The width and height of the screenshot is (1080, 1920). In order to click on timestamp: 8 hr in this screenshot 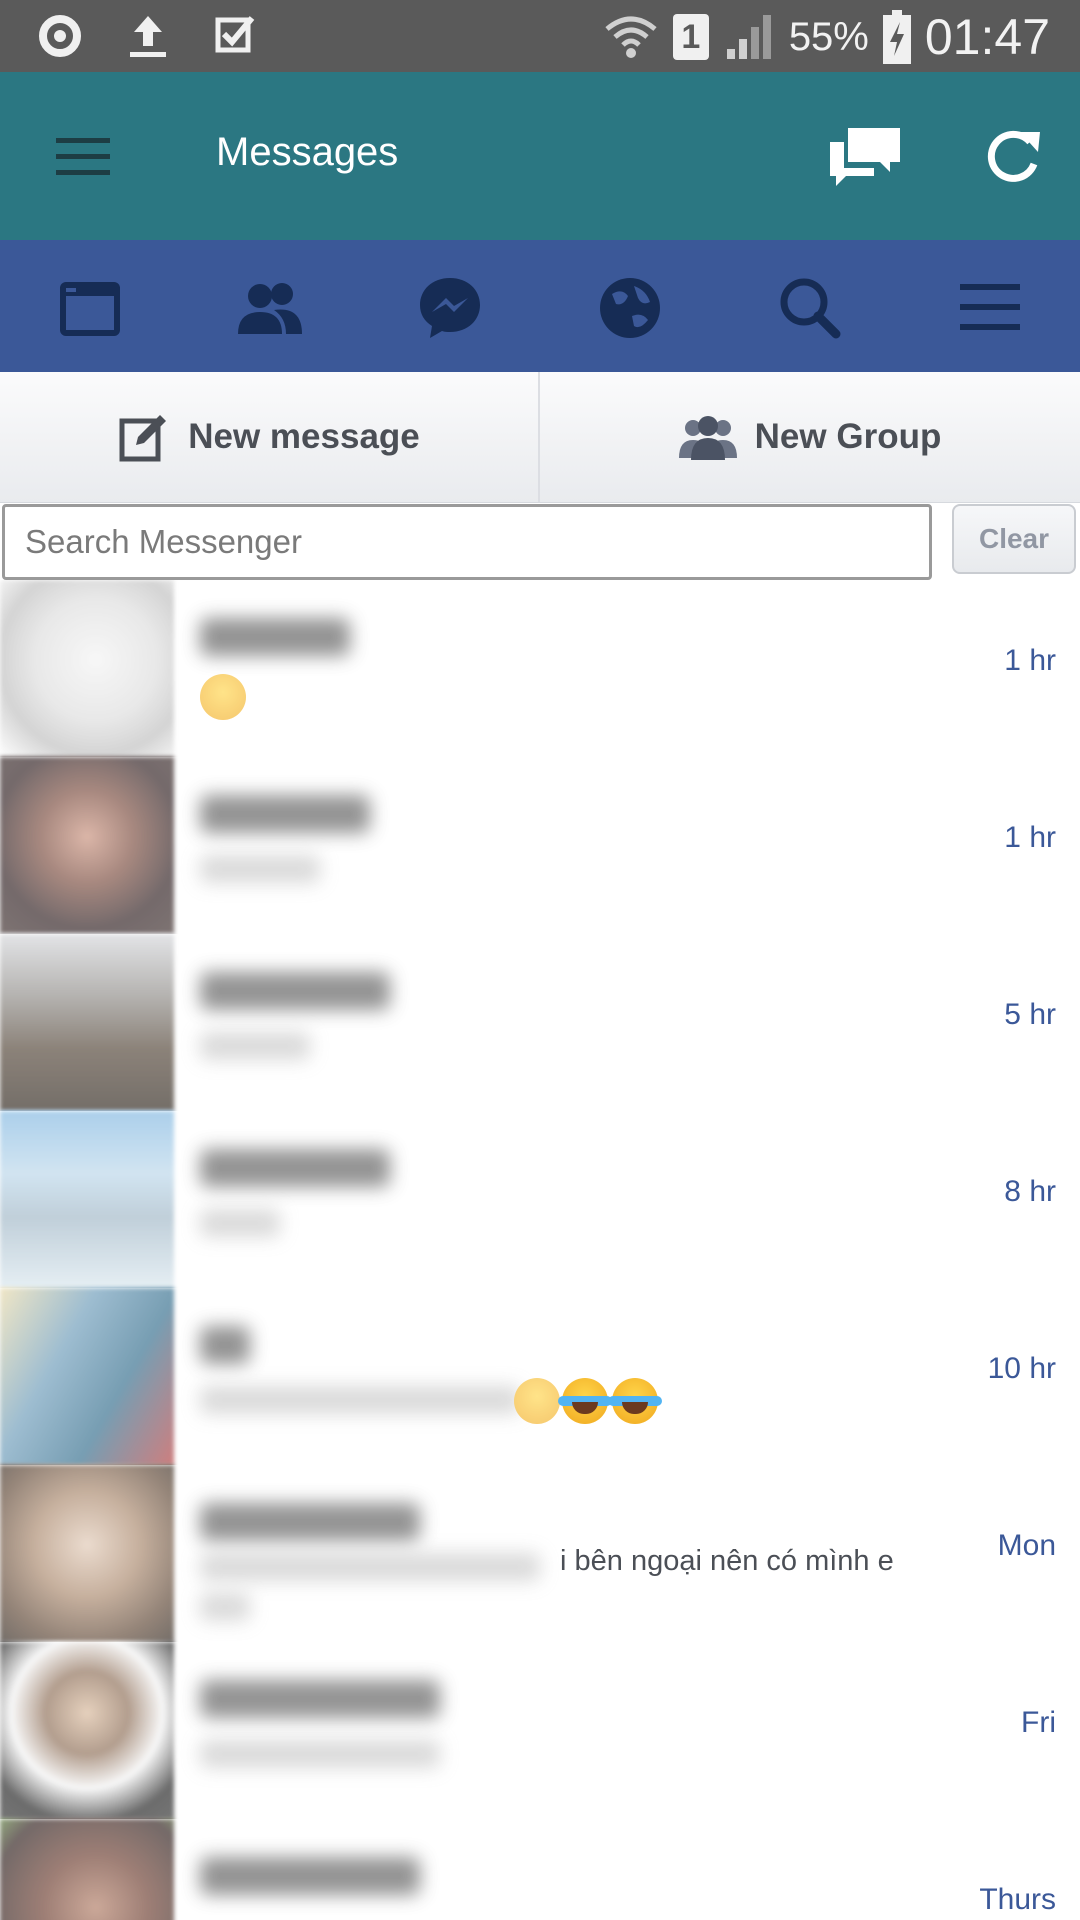, I will do `click(1030, 1191)`.